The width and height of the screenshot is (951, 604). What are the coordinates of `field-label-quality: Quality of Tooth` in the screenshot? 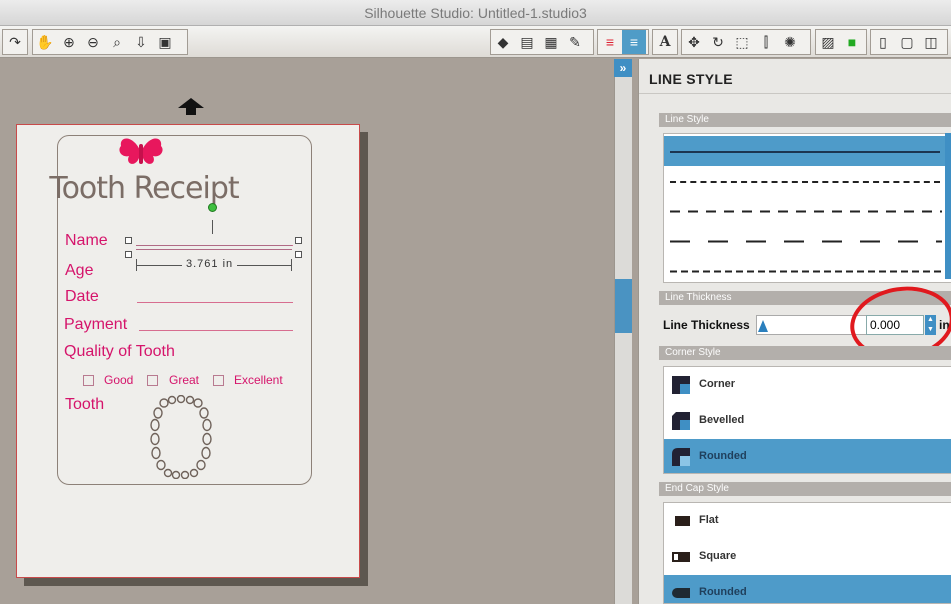 It's located at (119, 351).